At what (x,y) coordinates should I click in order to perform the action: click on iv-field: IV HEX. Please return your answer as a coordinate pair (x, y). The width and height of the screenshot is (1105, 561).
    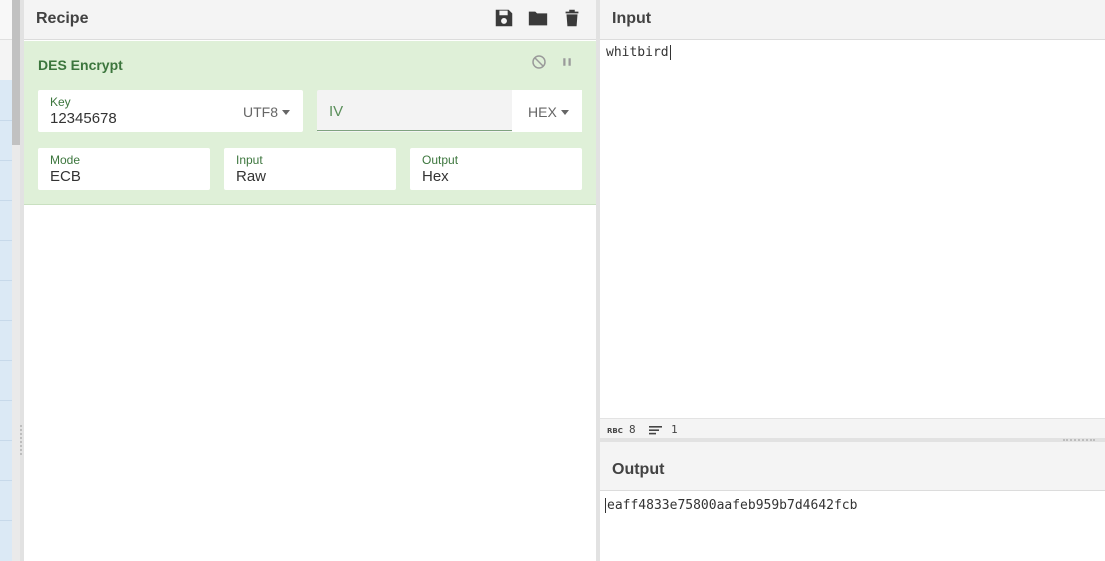
    Looking at the image, I should click on (449, 111).